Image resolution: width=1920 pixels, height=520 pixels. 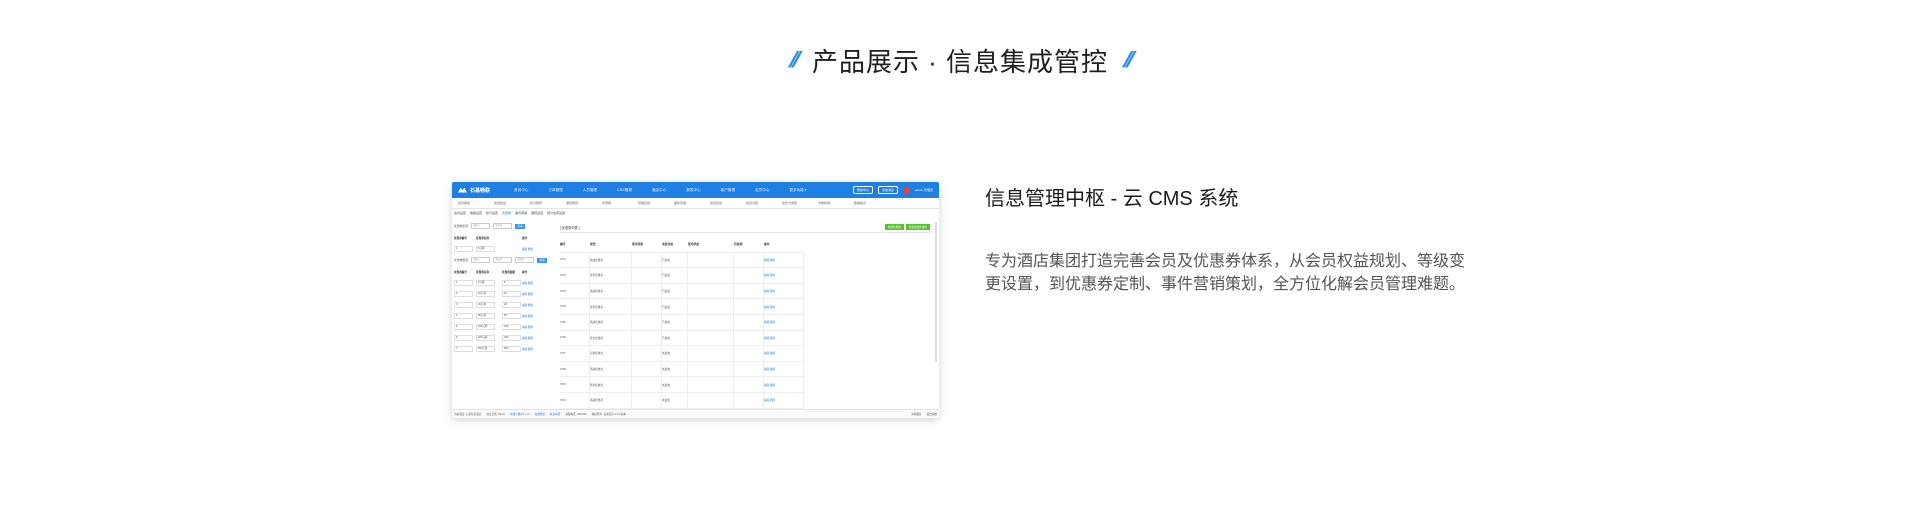 I want to click on subnav-item: 数据报表, so click(x=872, y=203).